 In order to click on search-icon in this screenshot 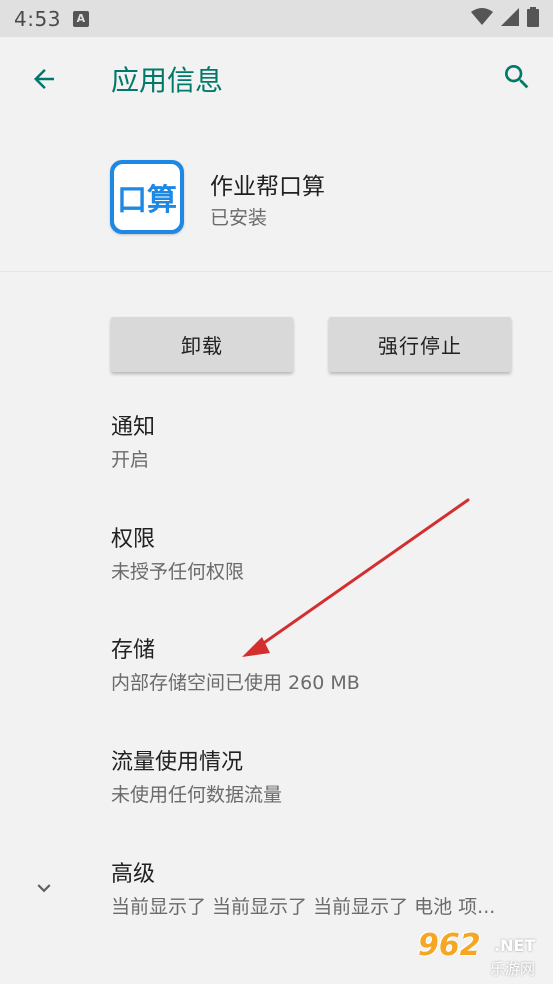, I will do `click(517, 79)`.